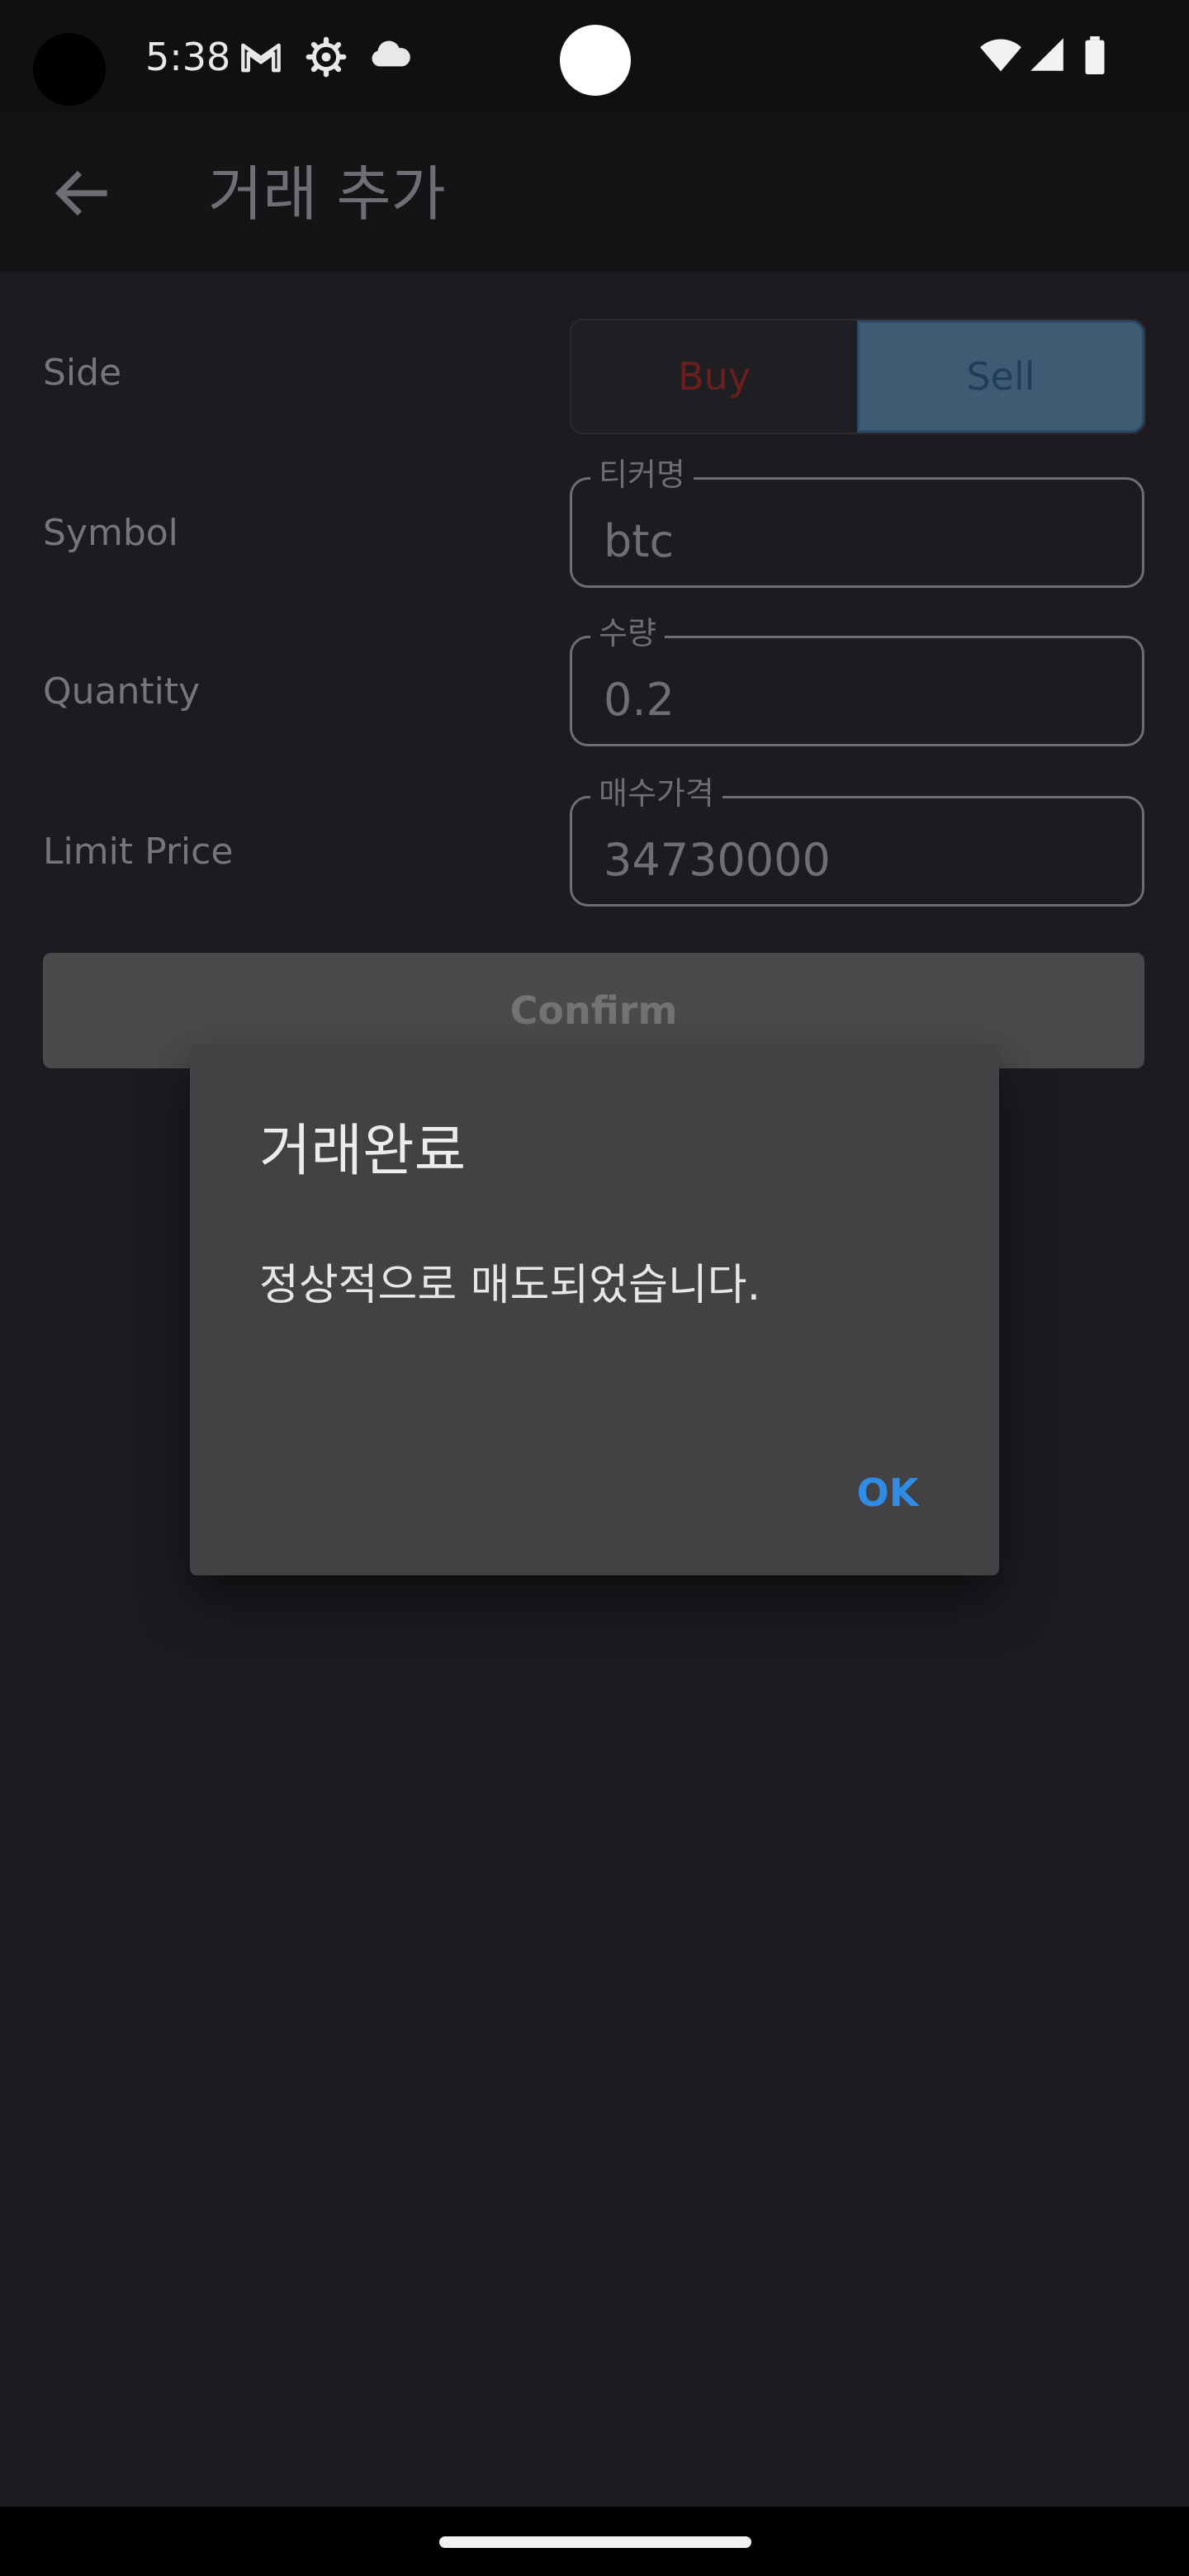 Image resolution: width=1189 pixels, height=2576 pixels. Describe the element at coordinates (594, 192) in the screenshot. I see `app-bar: 거래 추가` at that location.